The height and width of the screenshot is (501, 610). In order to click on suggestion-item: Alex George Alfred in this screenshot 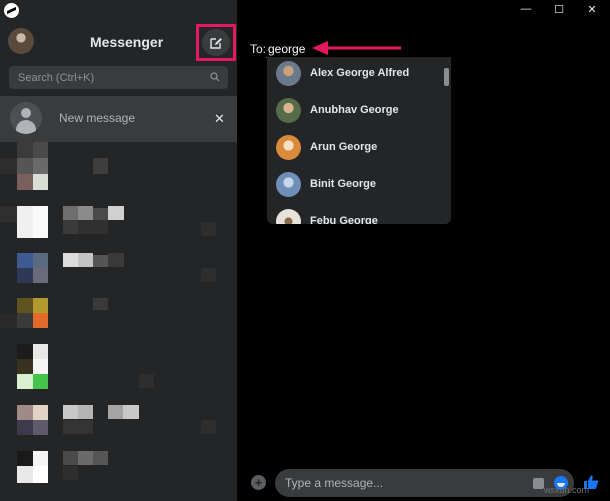, I will do `click(355, 75)`.